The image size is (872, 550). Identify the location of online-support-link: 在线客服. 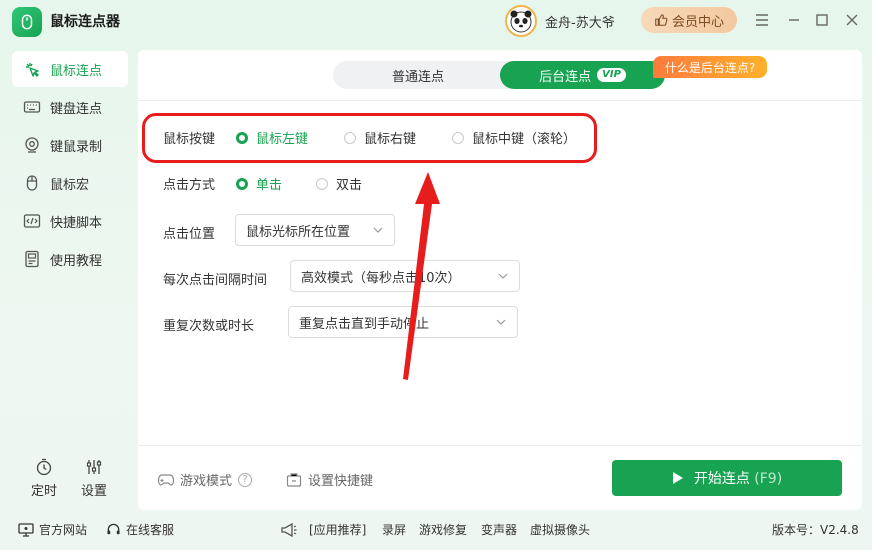
(140, 529).